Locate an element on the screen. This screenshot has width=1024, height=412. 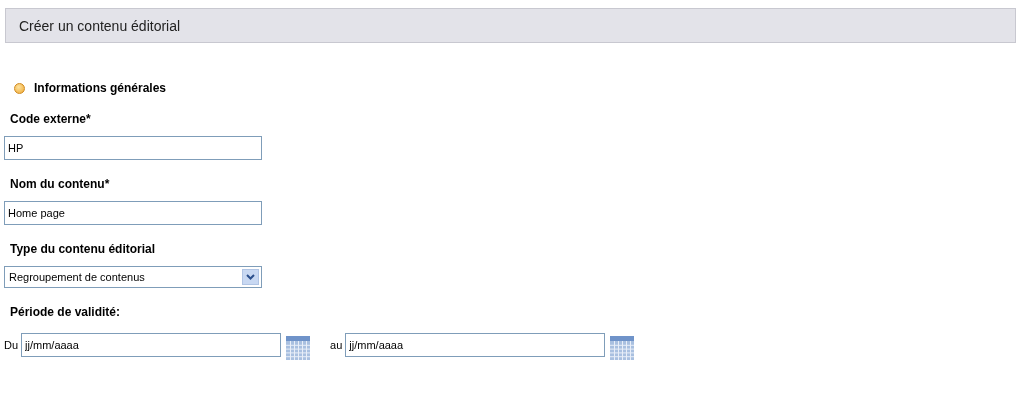
input-field: HP is located at coordinates (133, 148).